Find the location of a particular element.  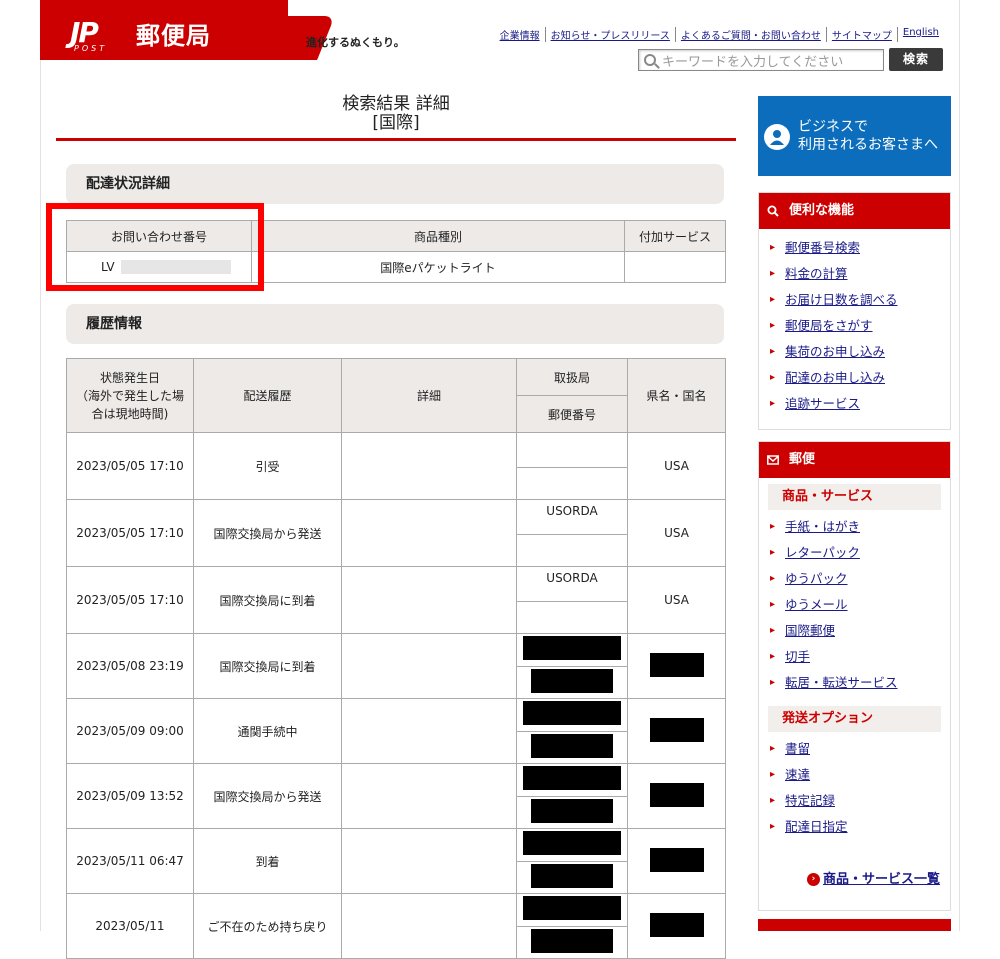

link-english: English is located at coordinates (920, 34).